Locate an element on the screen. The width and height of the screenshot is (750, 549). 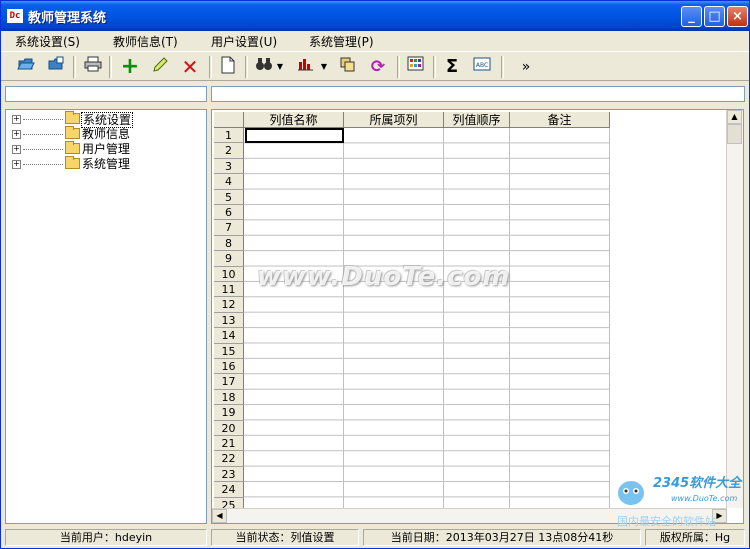
watermark: www.DuoTe.com is located at coordinates (384, 277).